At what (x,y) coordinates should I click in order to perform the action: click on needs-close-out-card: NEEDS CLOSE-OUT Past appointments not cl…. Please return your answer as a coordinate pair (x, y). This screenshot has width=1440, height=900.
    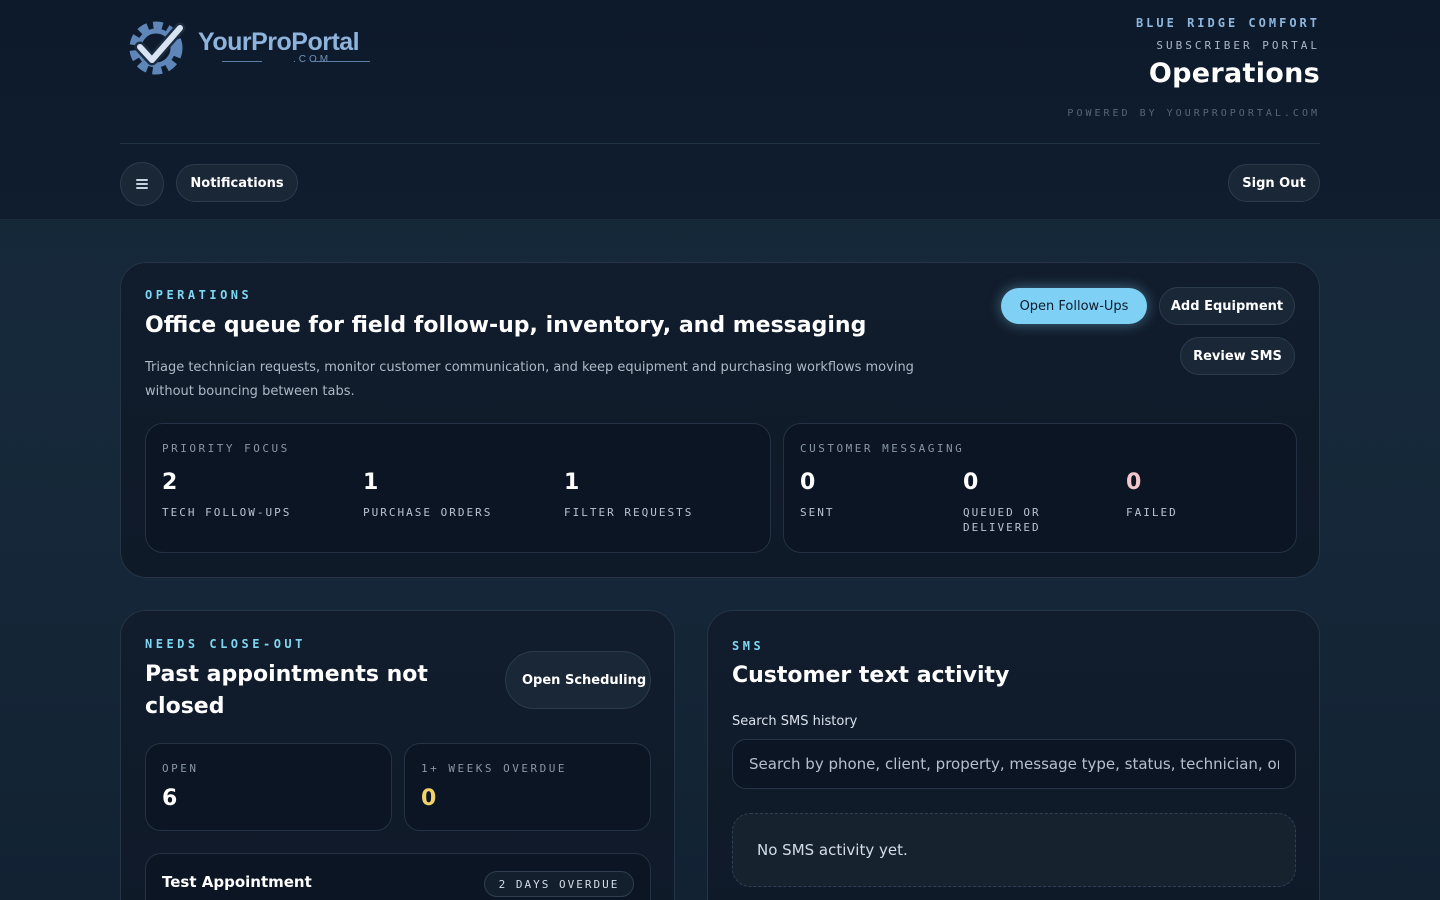
    Looking at the image, I should click on (397, 755).